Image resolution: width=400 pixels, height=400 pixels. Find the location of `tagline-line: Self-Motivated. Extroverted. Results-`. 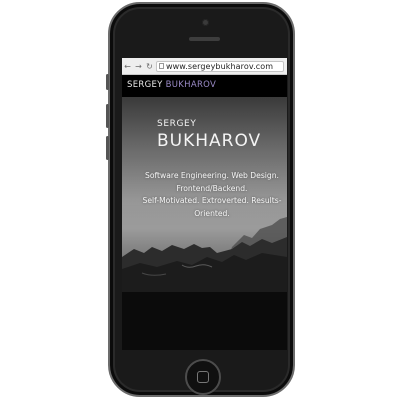

tagline-line: Self-Motivated. Extroverted. Results- is located at coordinates (212, 200).